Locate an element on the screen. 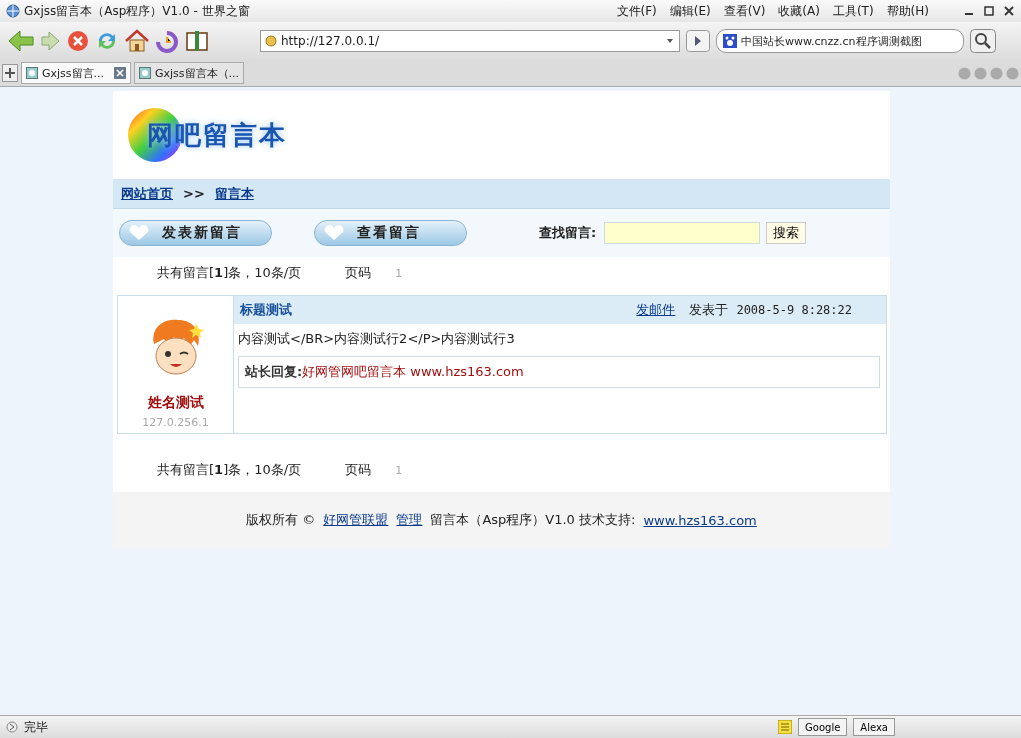 Image resolution: width=1021 pixels, height=738 pixels. window-title: Gxjss留言本（Asp程序）V1.0 - 世界之窗 is located at coordinates (137, 11).